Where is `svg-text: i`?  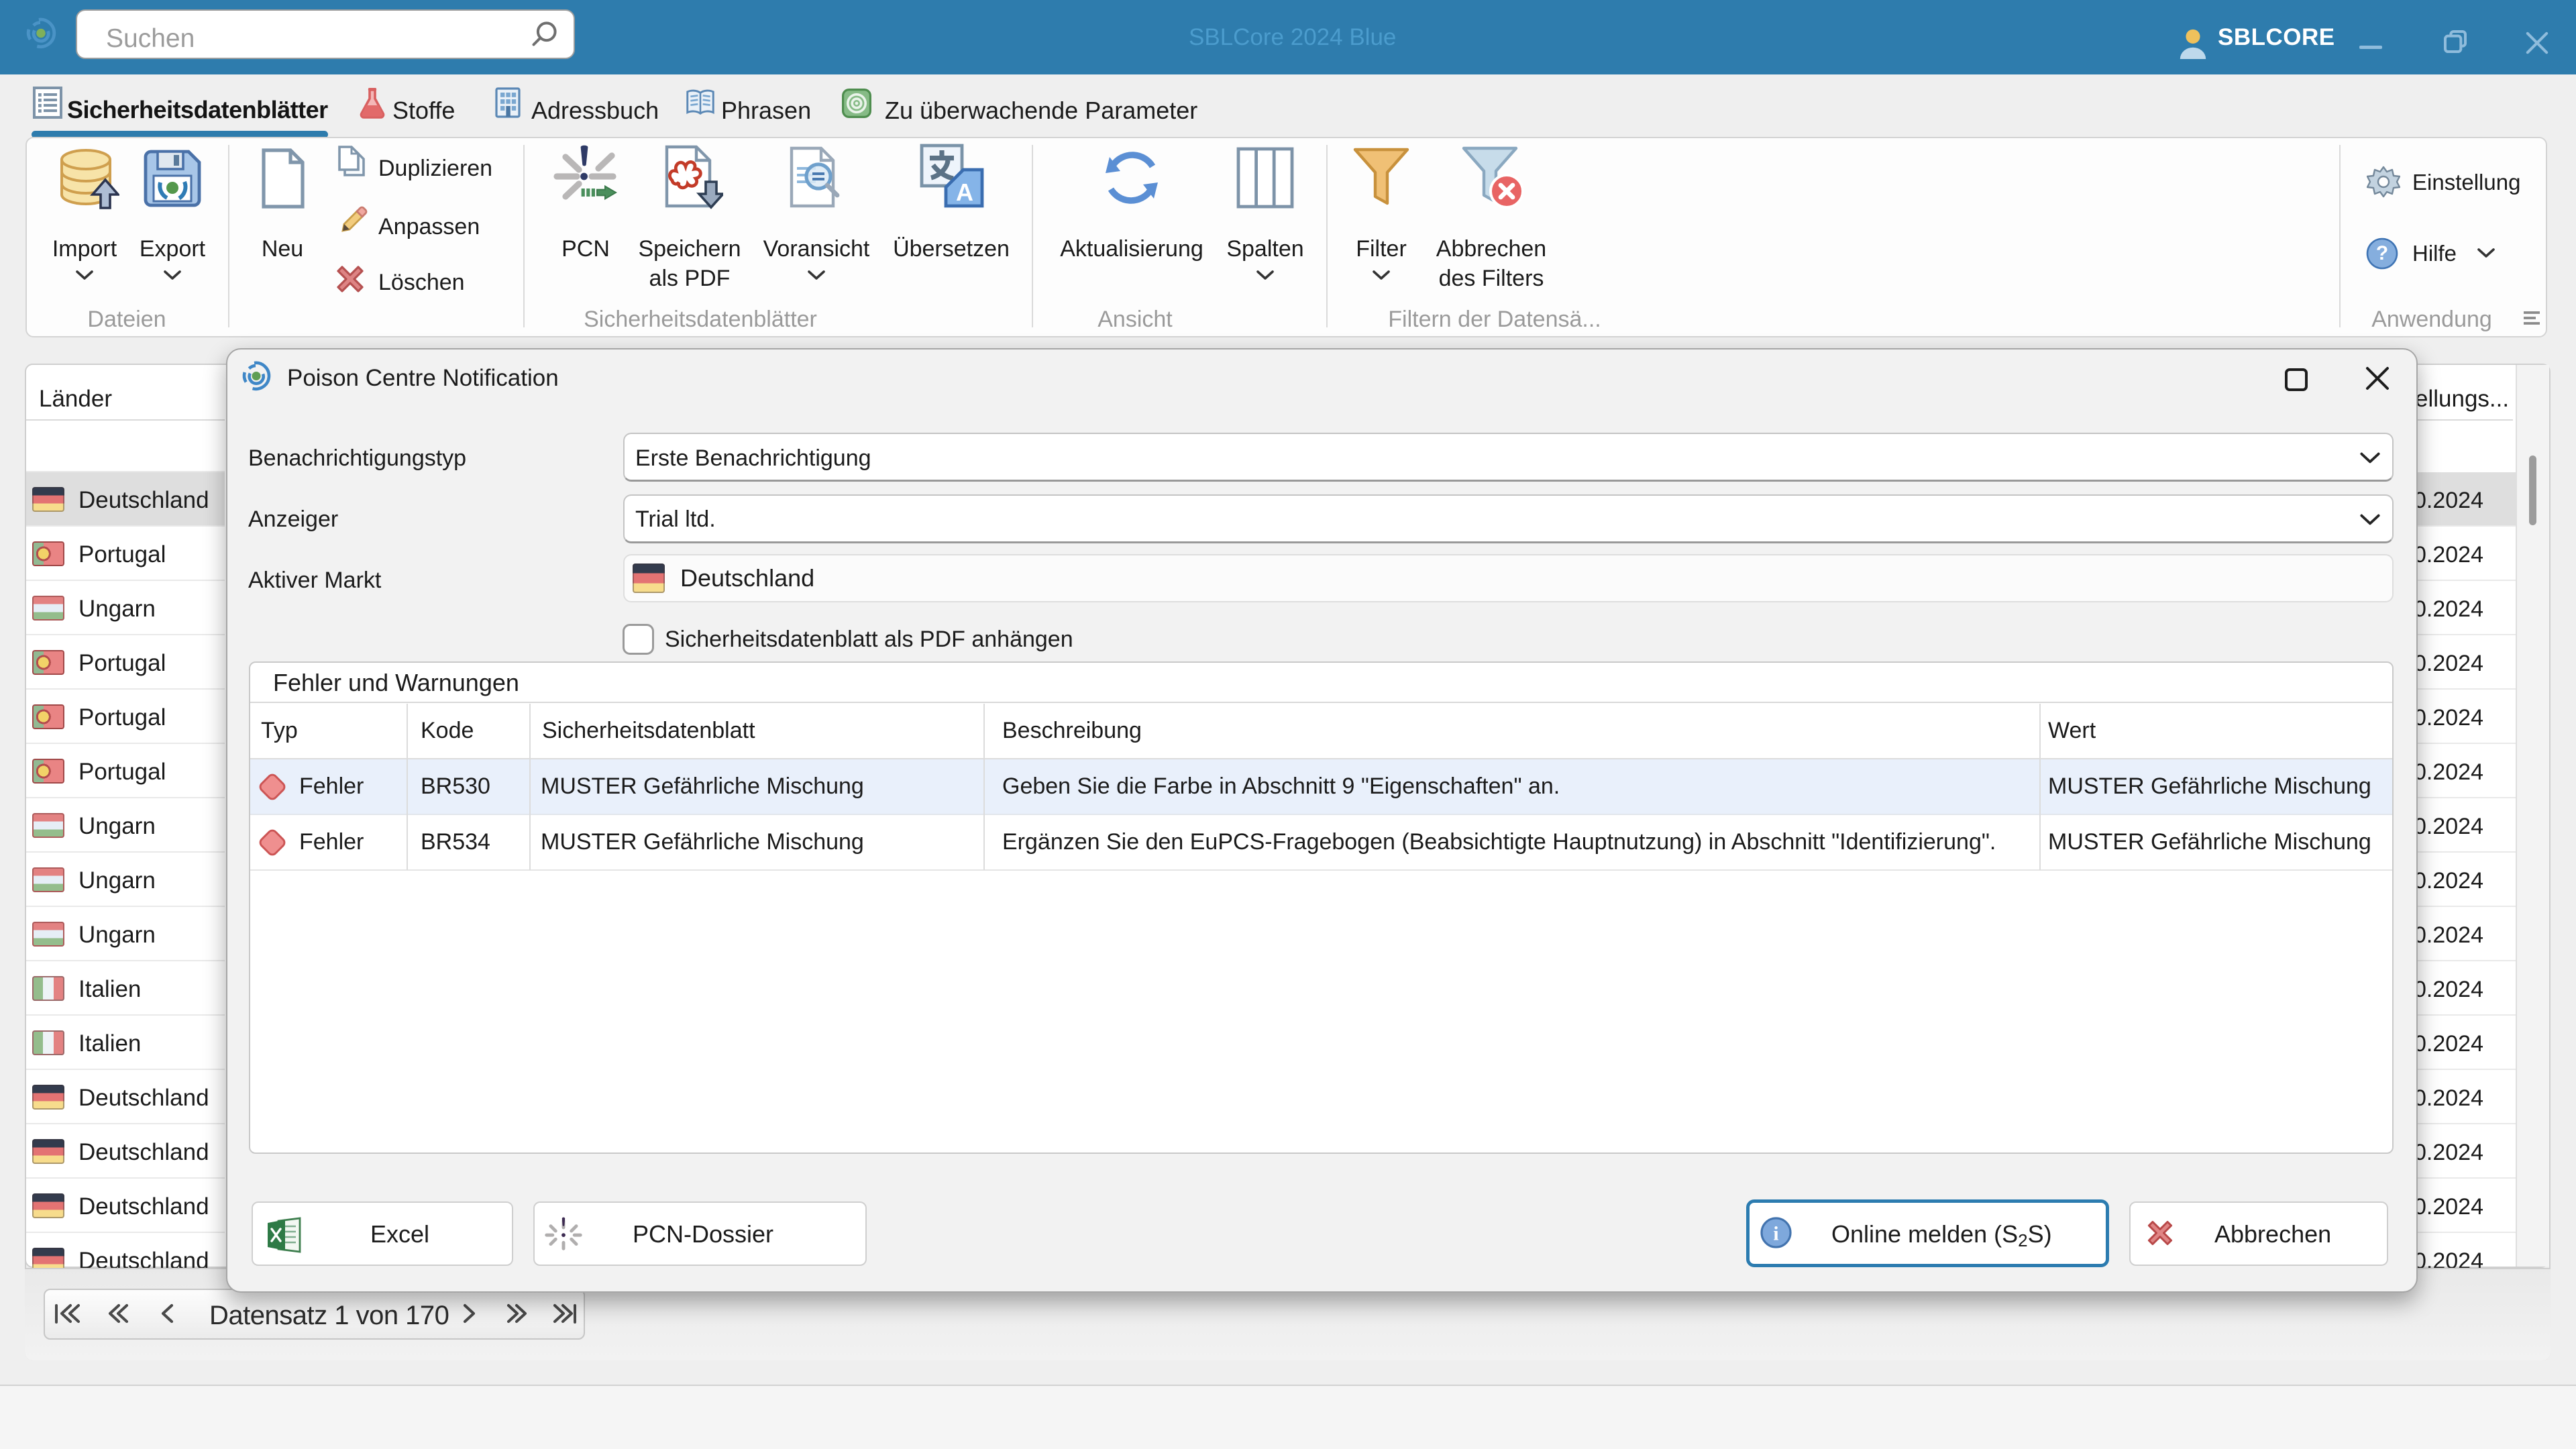
svg-text: i is located at coordinates (1775, 1233).